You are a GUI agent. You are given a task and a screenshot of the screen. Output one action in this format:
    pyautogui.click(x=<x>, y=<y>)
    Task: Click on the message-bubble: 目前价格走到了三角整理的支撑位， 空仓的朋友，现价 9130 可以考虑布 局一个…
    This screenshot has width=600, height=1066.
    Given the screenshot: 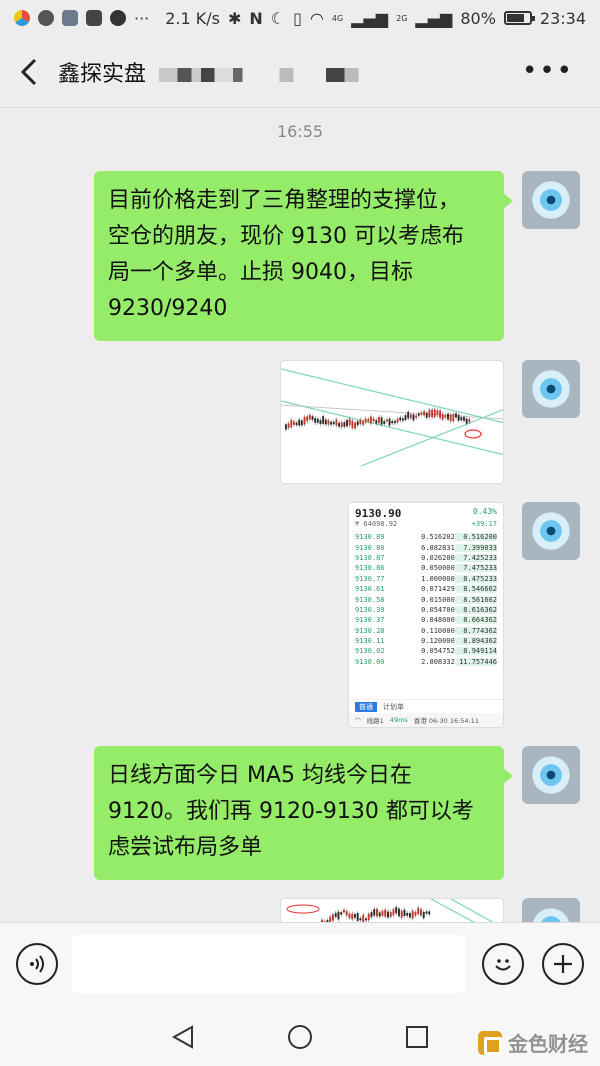 What is the action you would take?
    pyautogui.click(x=303, y=256)
    